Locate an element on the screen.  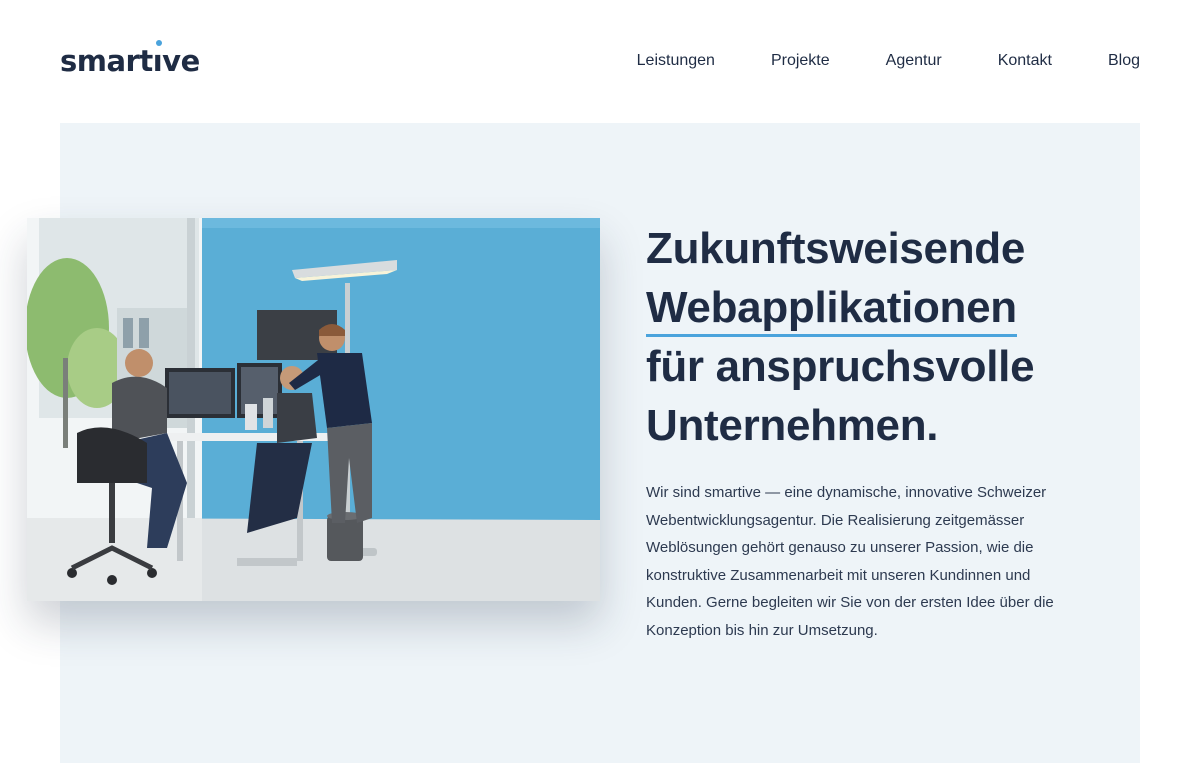
nav-item-agentur: Agentur is located at coordinates (914, 61).